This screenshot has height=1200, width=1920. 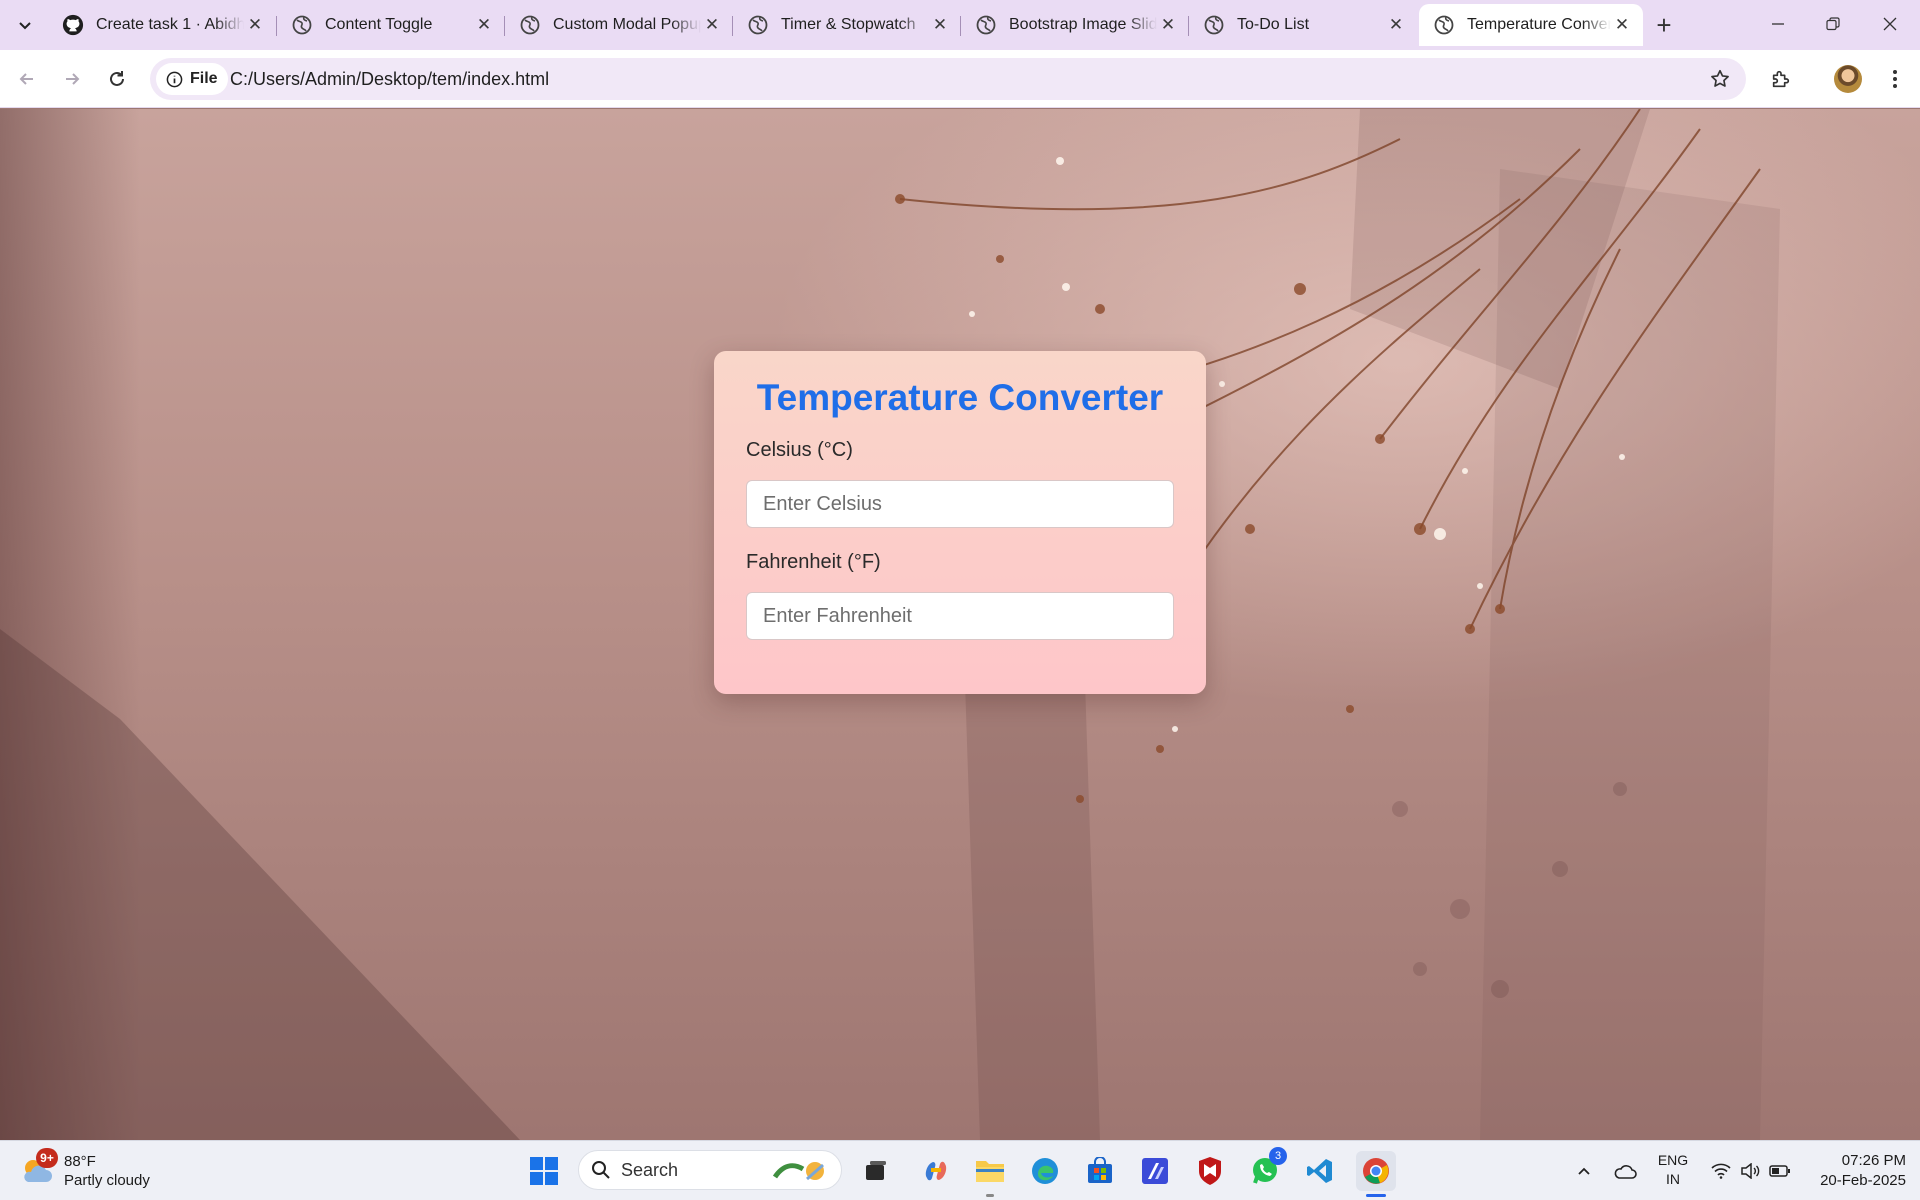 I want to click on language-code: ENG, so click(x=1673, y=1160).